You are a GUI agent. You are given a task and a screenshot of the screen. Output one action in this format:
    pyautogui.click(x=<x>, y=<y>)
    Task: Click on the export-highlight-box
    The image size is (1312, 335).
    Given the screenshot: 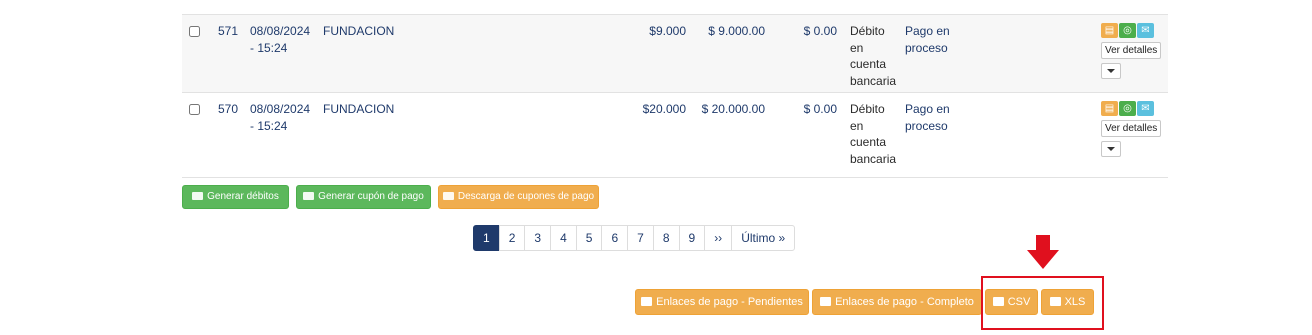 What is the action you would take?
    pyautogui.click(x=1042, y=303)
    